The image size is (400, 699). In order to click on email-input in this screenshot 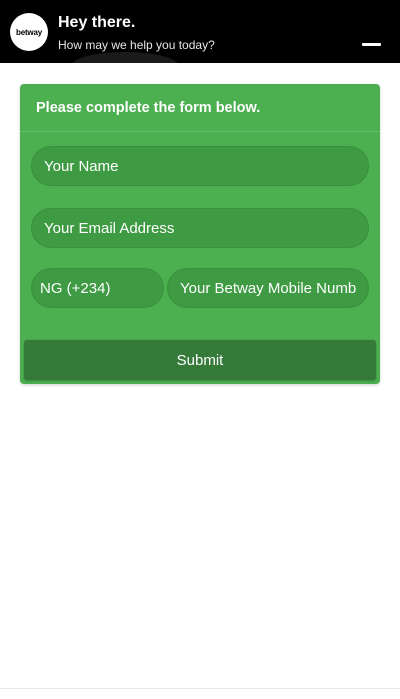, I will do `click(200, 228)`.